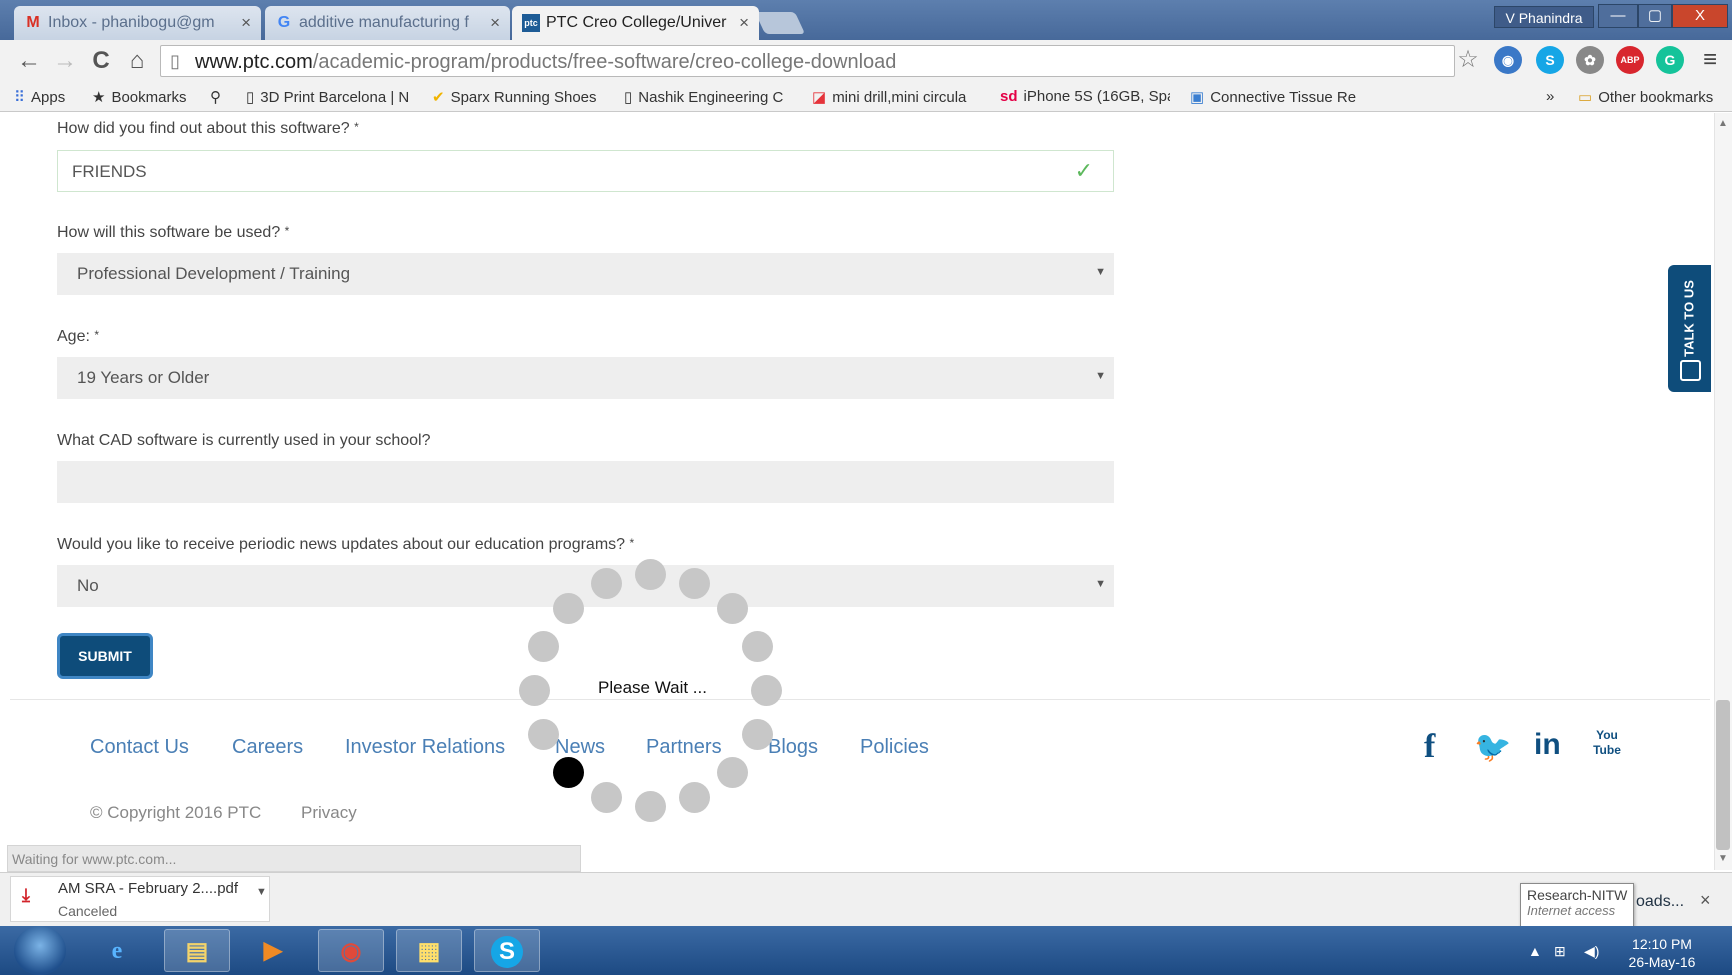 The width and height of the screenshot is (1732, 975). I want to click on footer-link-policies: Policies, so click(894, 747).